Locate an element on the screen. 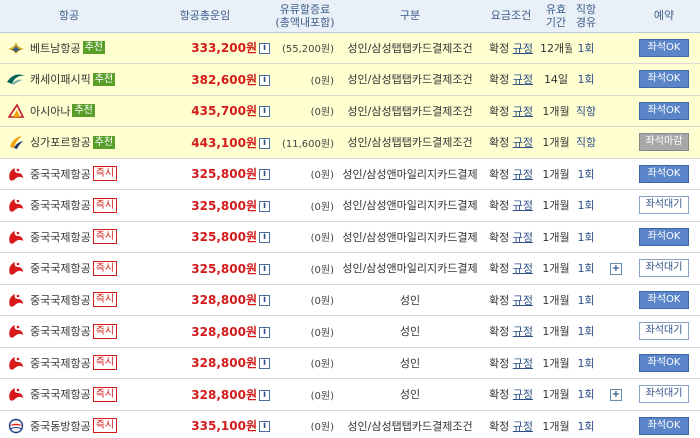  fare-cell: 325,800원 i is located at coordinates (205, 269).